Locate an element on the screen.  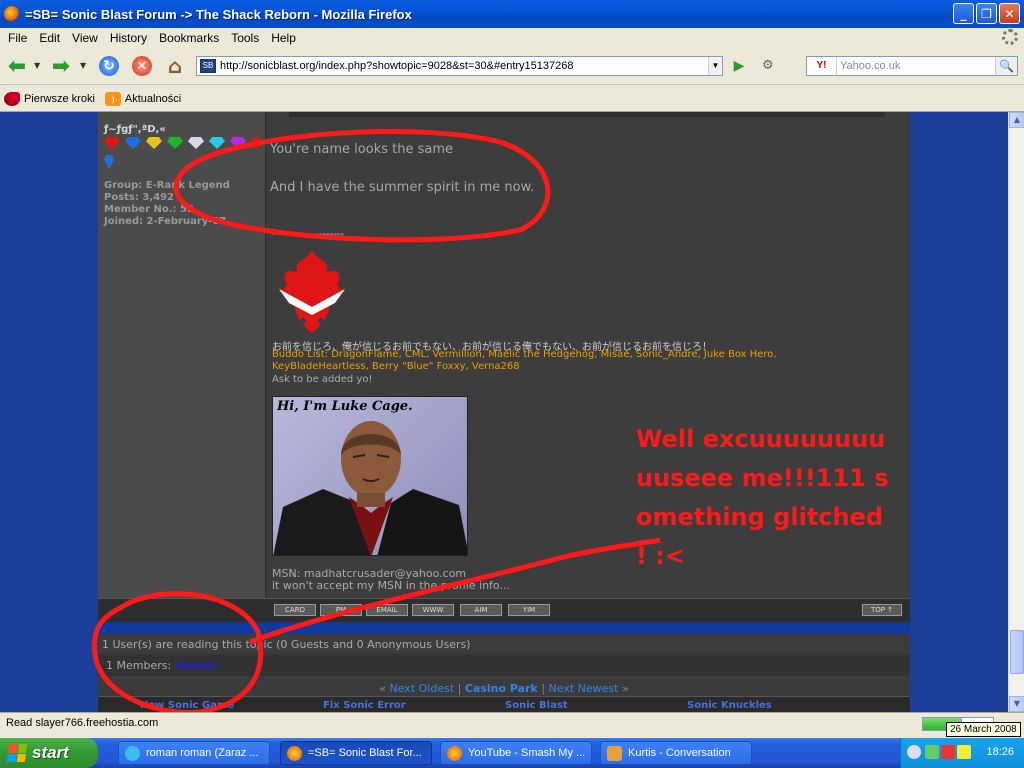
scroll-thumb is located at coordinates (1017, 652).